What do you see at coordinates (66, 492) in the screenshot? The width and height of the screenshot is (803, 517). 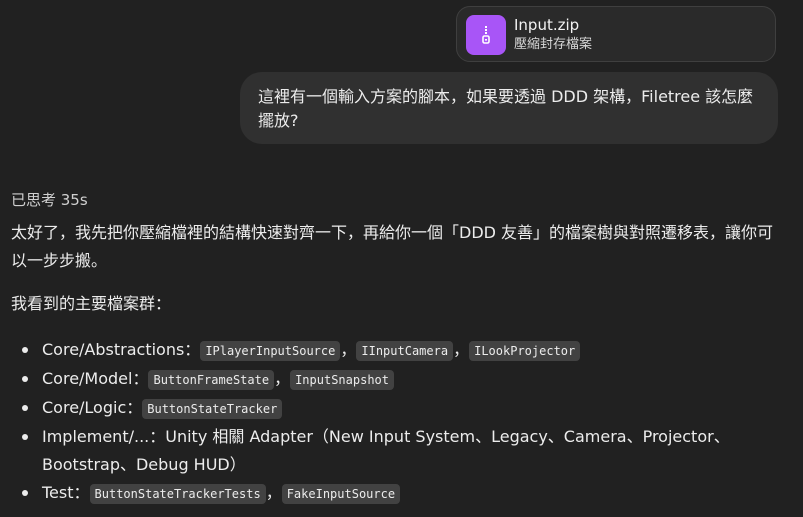 I see `bullet-label: Test：` at bounding box center [66, 492].